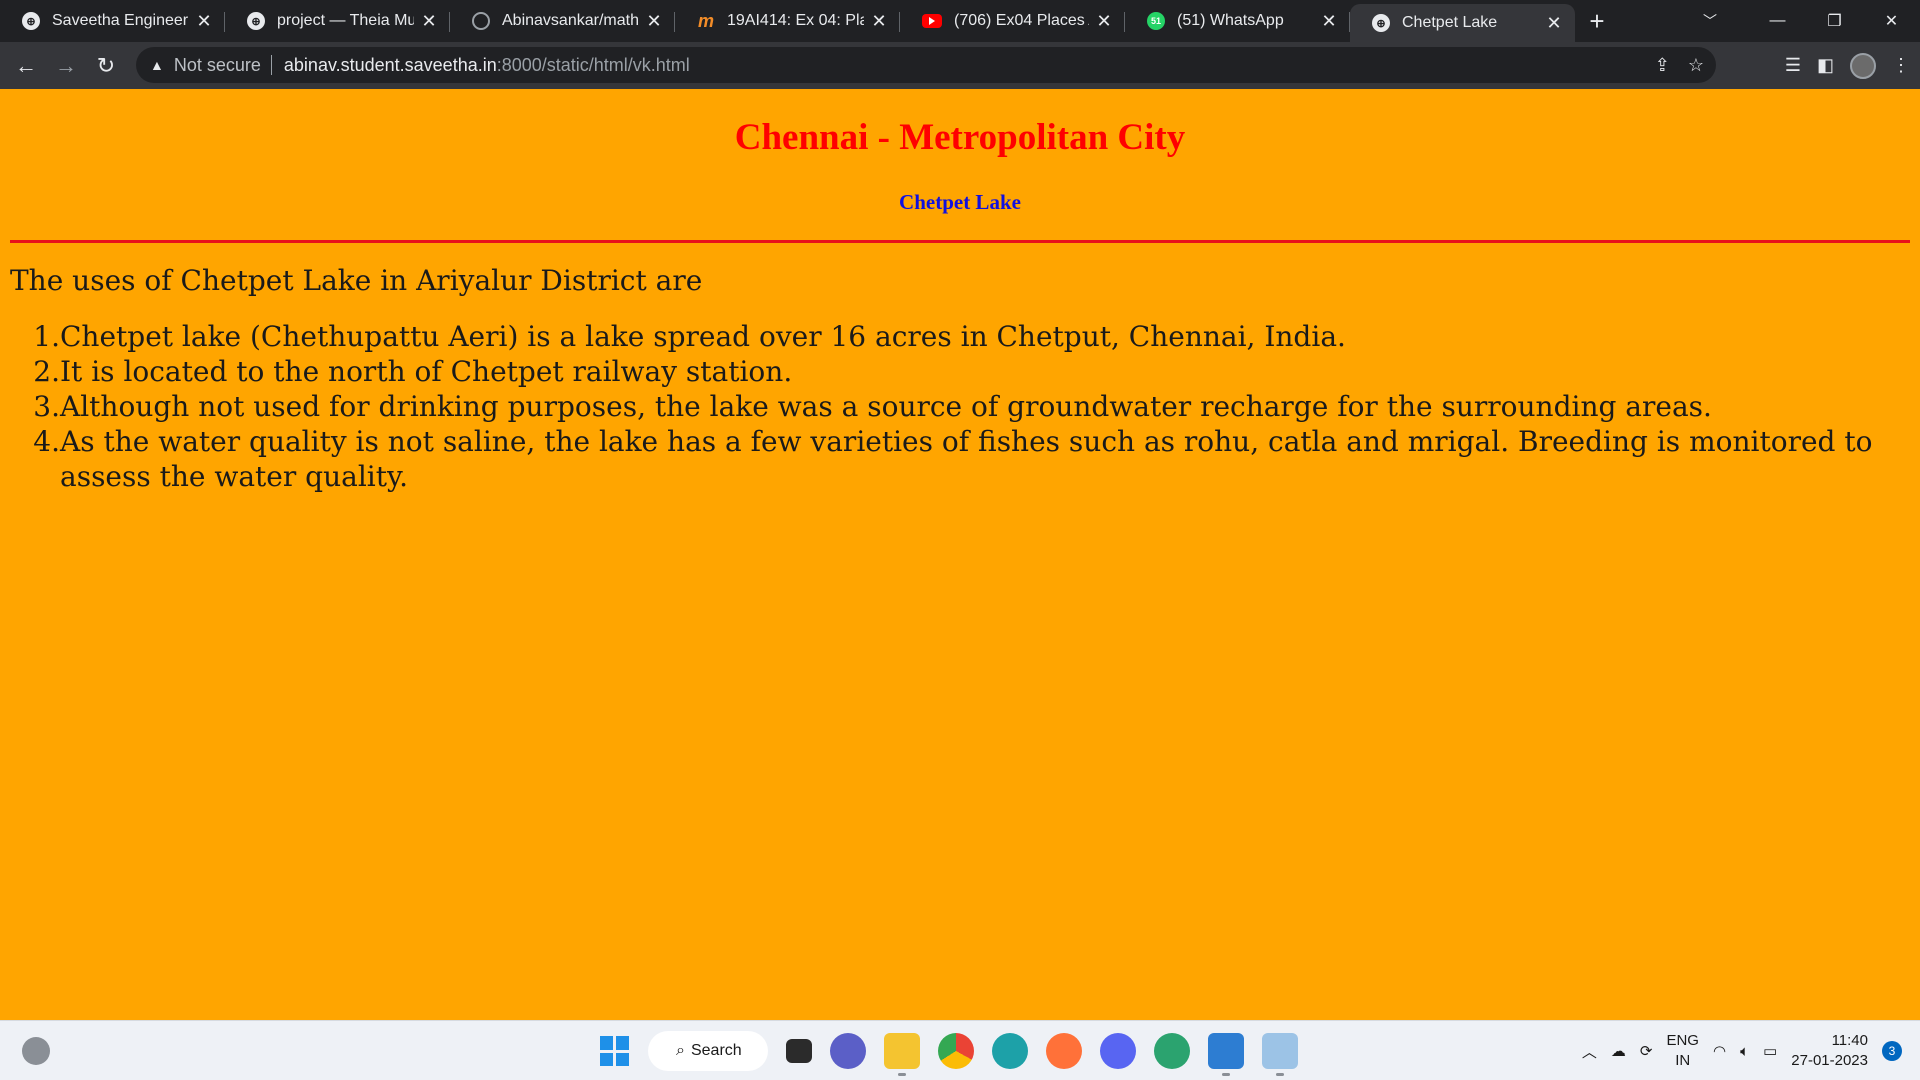 Image resolution: width=1920 pixels, height=1080 pixels. What do you see at coordinates (799, 1051) in the screenshot?
I see `task-view-icon` at bounding box center [799, 1051].